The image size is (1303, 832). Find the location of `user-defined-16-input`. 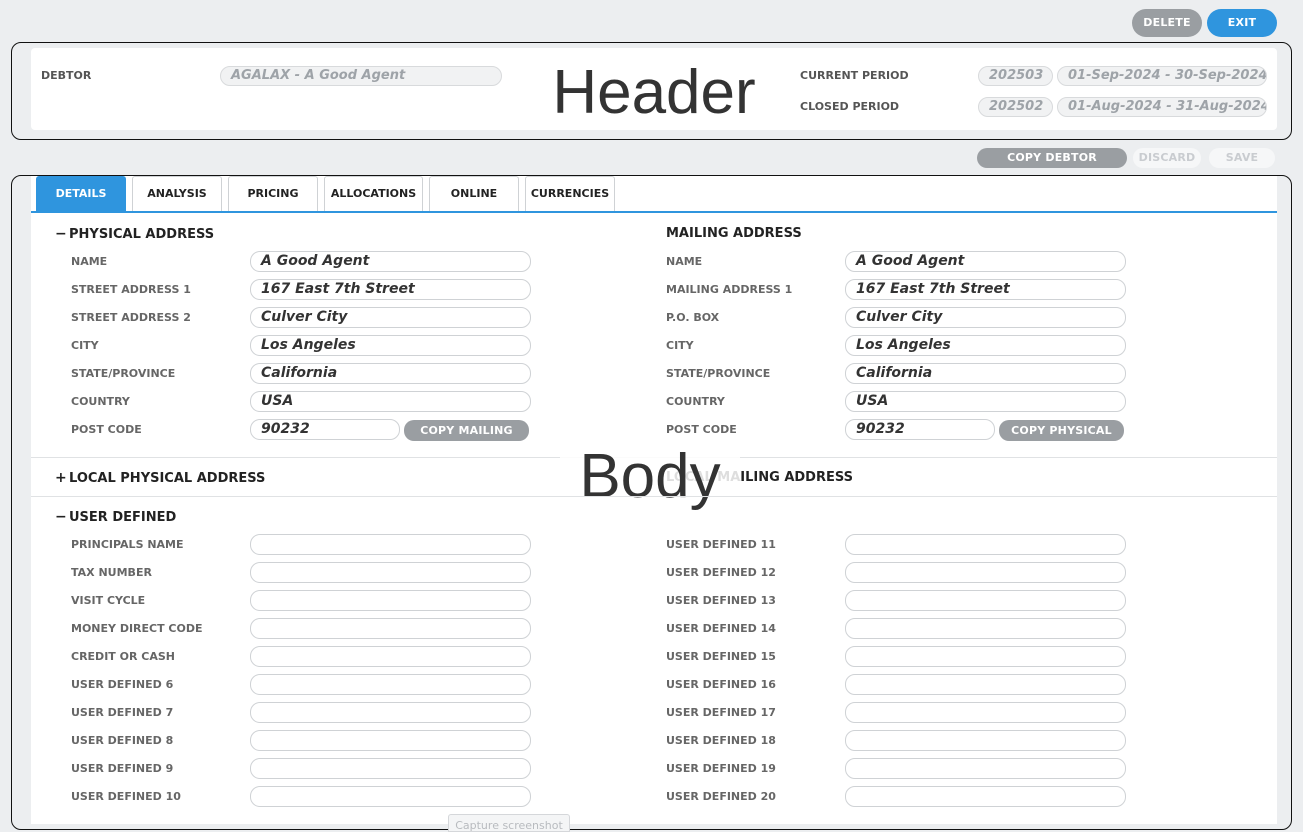

user-defined-16-input is located at coordinates (985, 684).